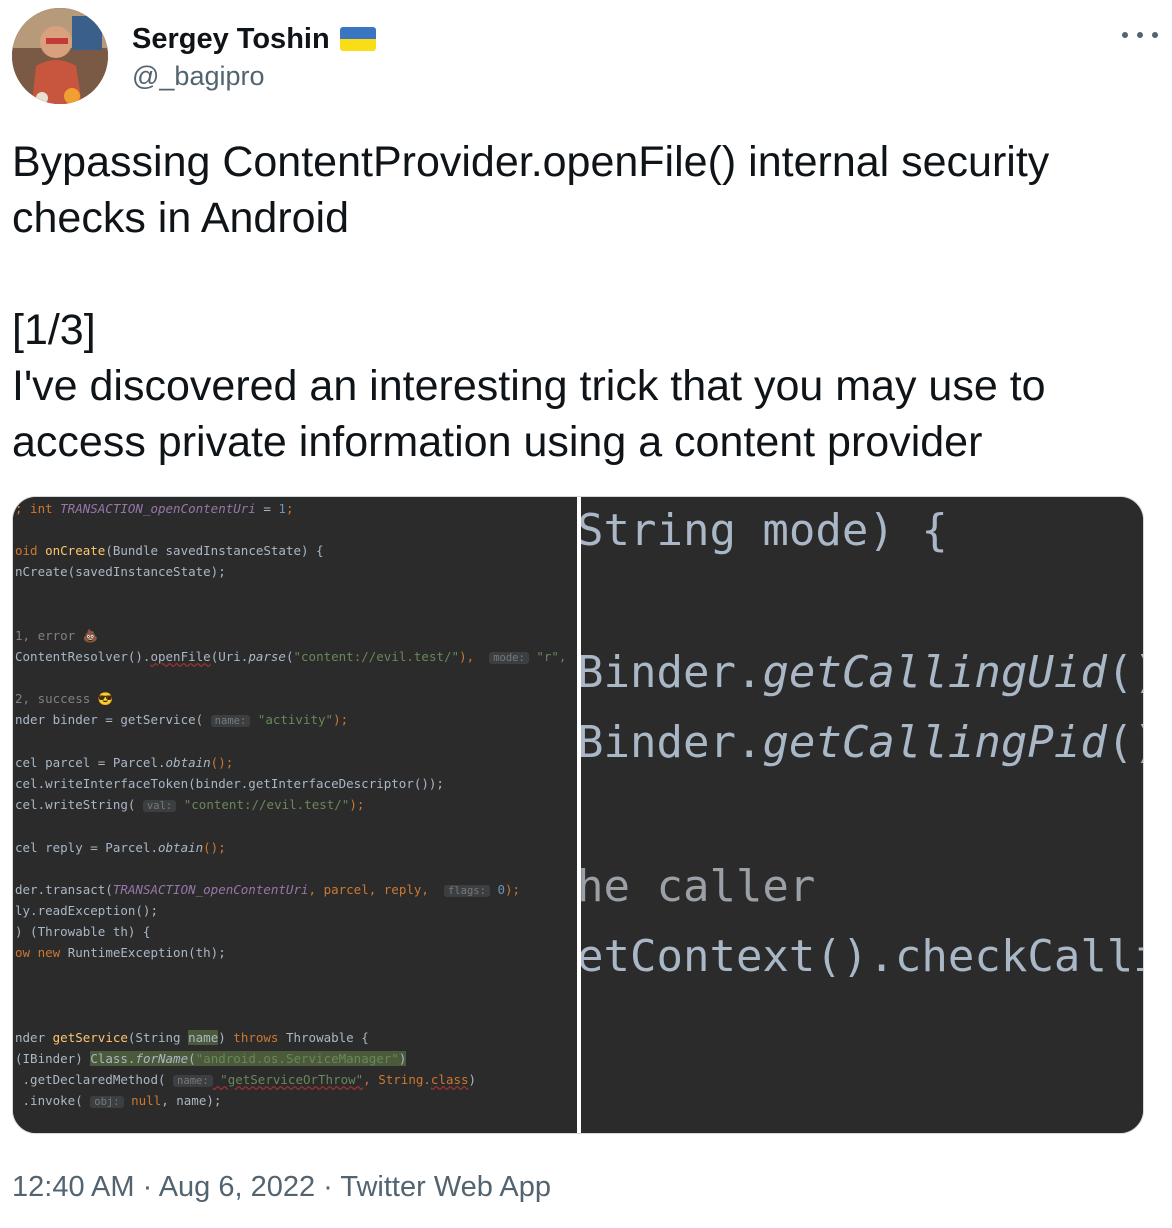 The width and height of the screenshot is (1172, 1228). I want to click on avatar, so click(60, 56).